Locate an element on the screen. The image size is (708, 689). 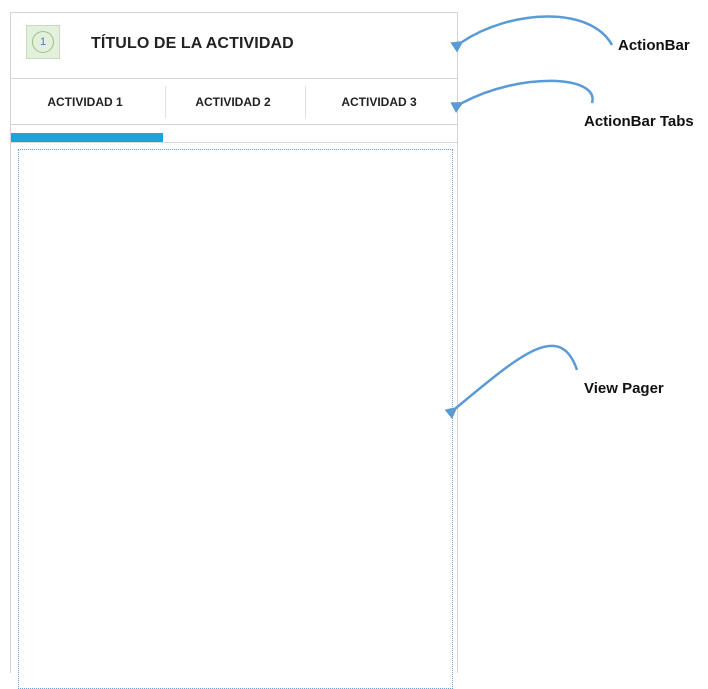
label-actionbar-tabs: ActionBar Tabs is located at coordinates (639, 121).